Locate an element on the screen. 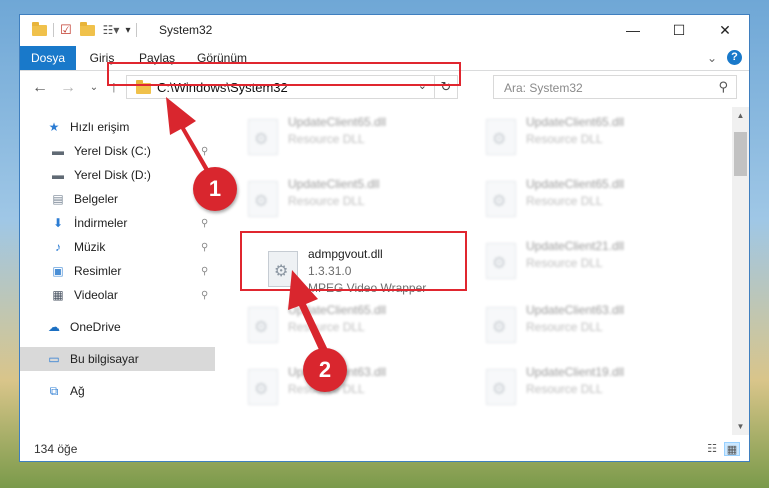 The width and height of the screenshot is (769, 488). downloads-icon: ⬇ is located at coordinates (58, 223).